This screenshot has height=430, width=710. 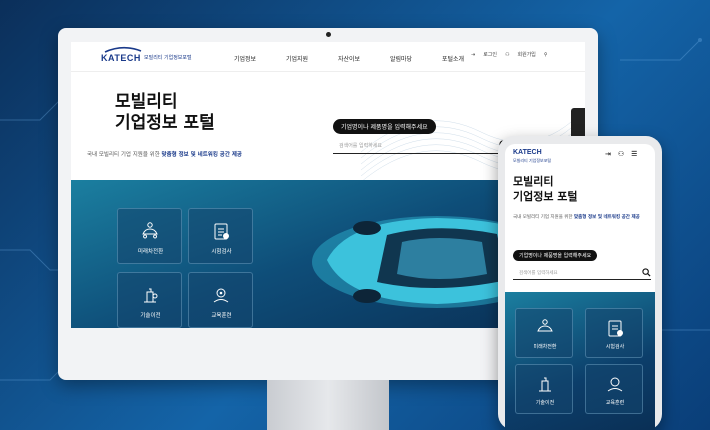 I want to click on mobile-tile-tech-transfer: 기술이전, so click(x=544, y=389).